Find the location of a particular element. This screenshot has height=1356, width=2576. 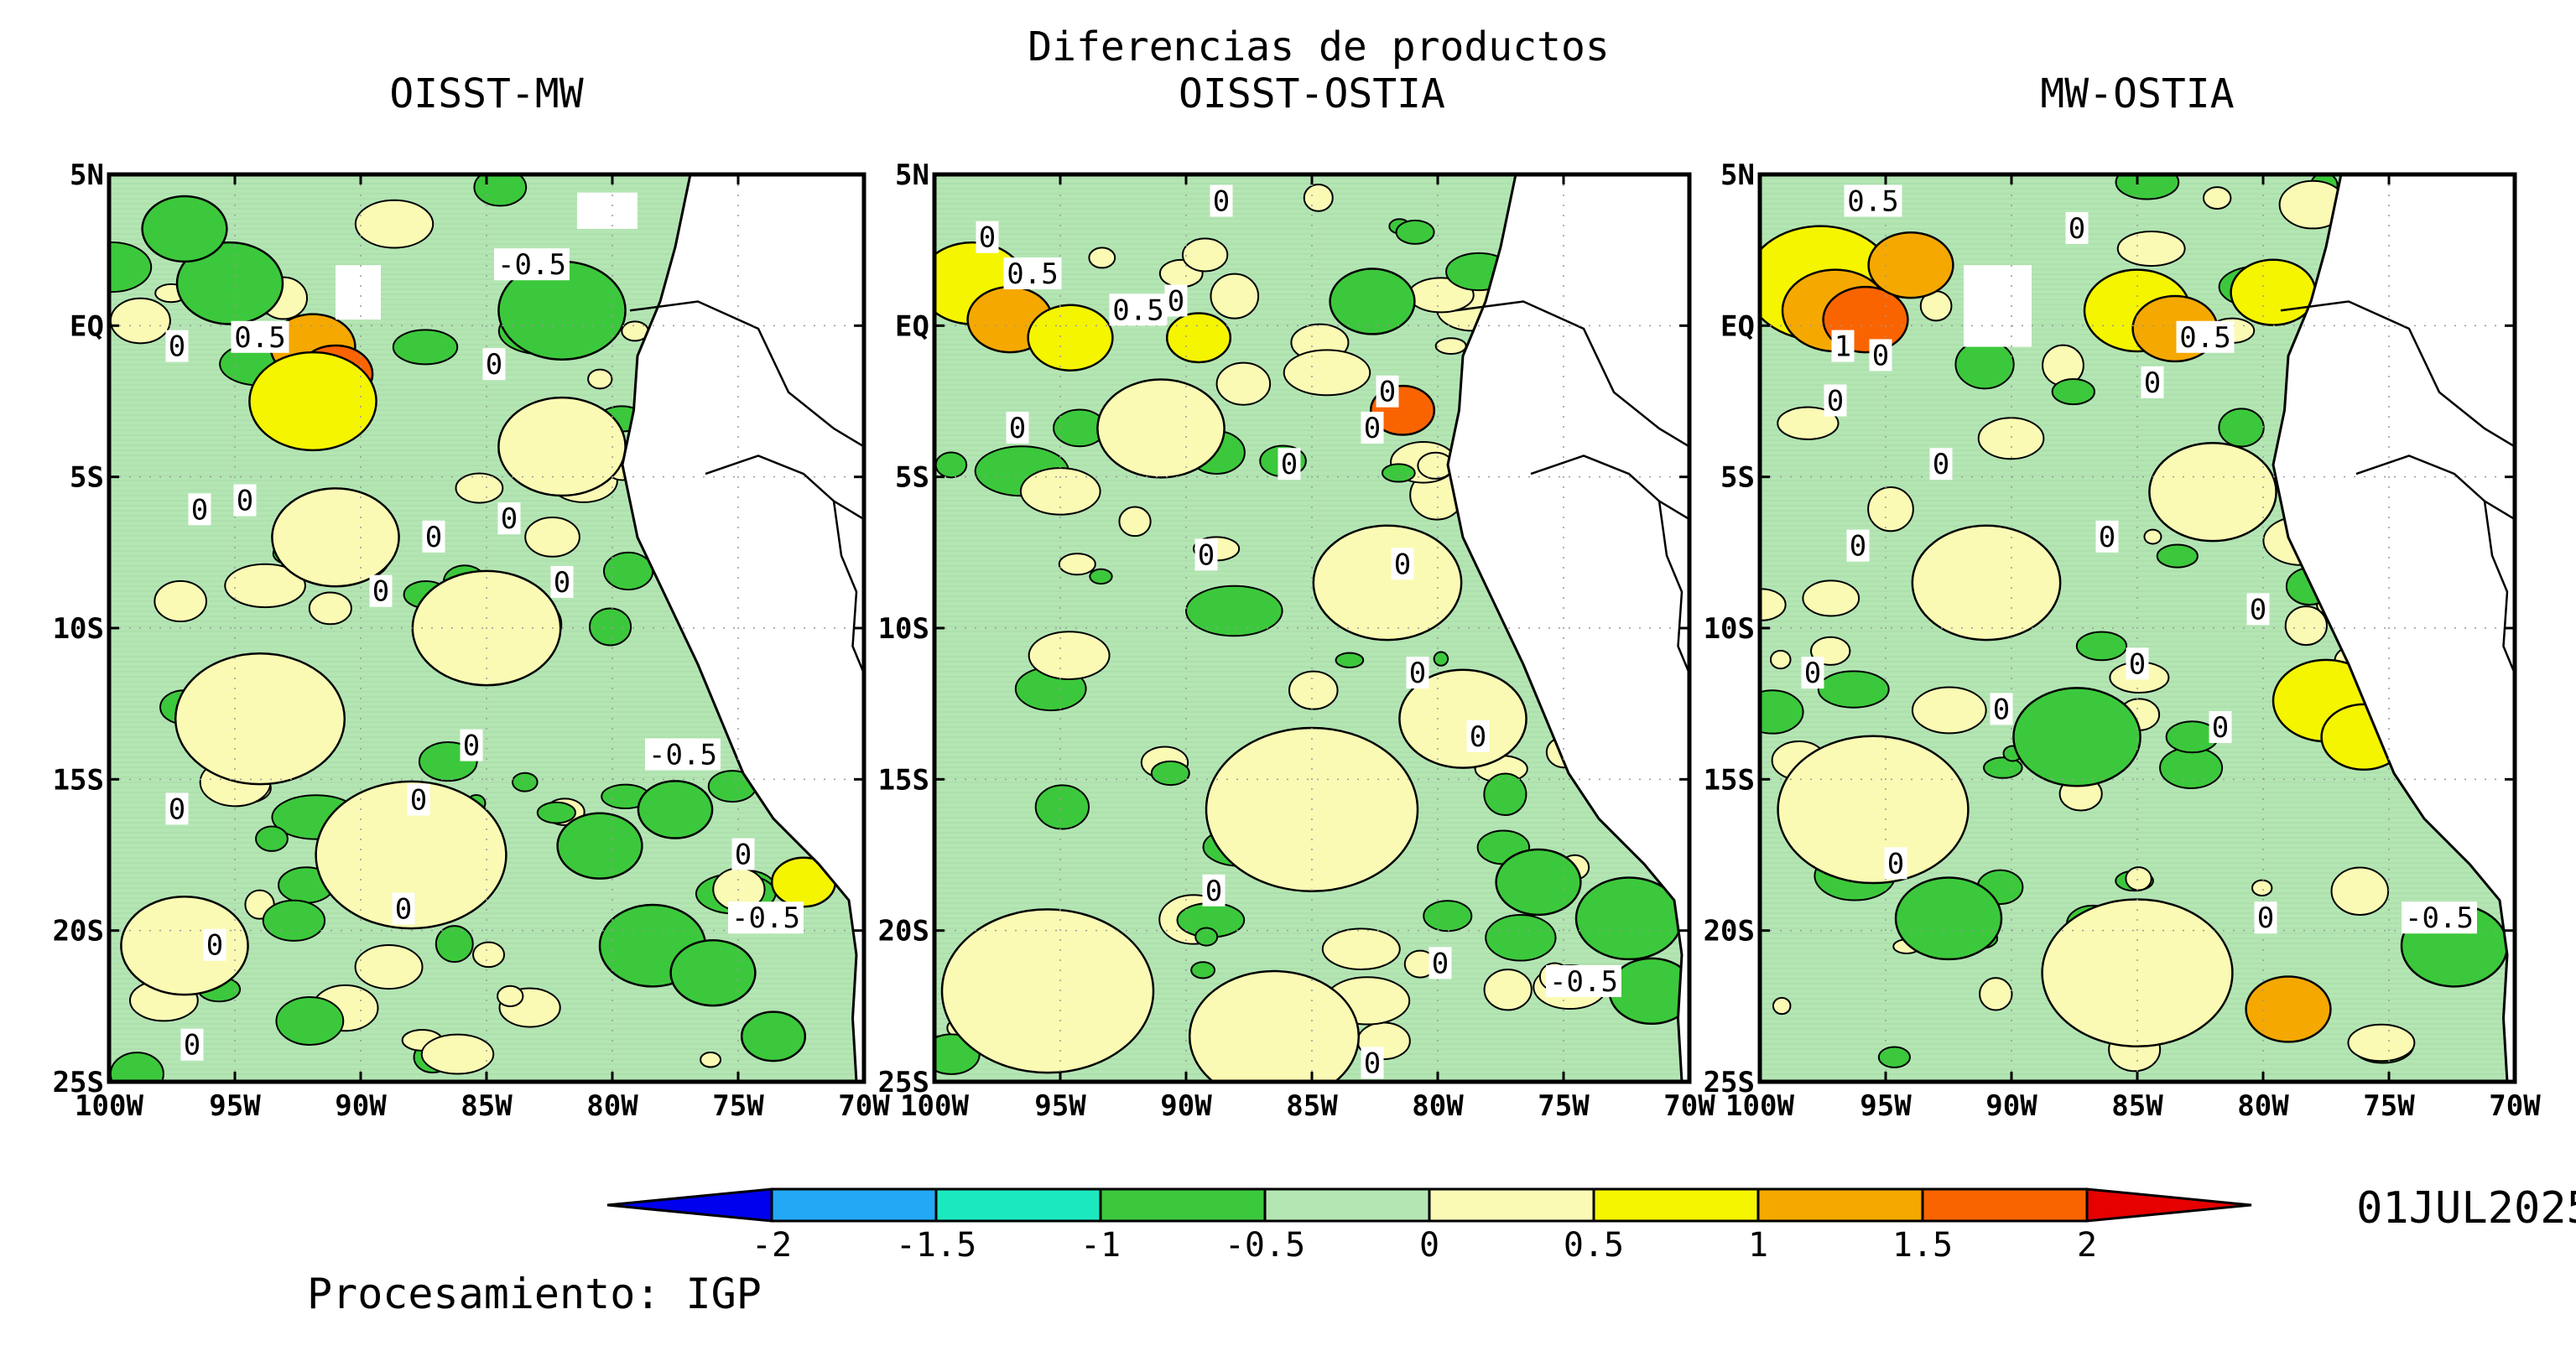

lat-tick-label: 15S is located at coordinates (78, 780).